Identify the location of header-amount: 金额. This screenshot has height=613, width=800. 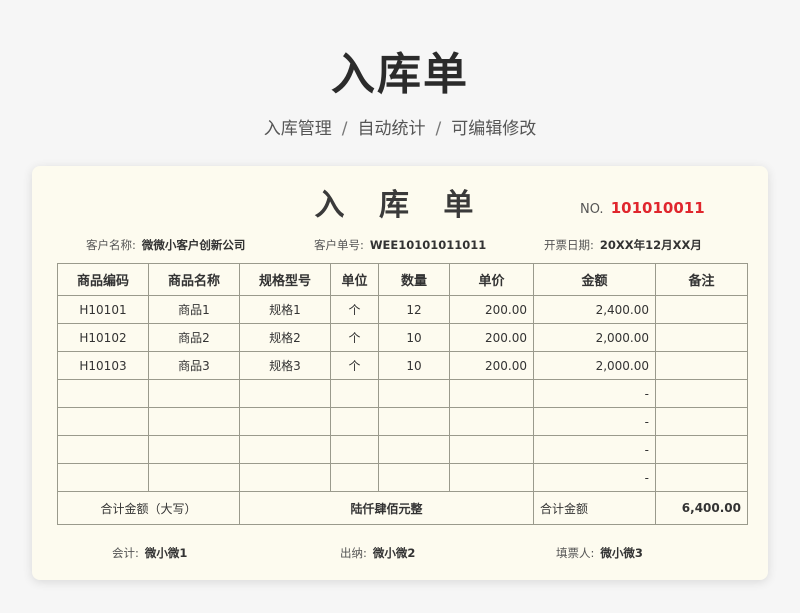
(594, 279).